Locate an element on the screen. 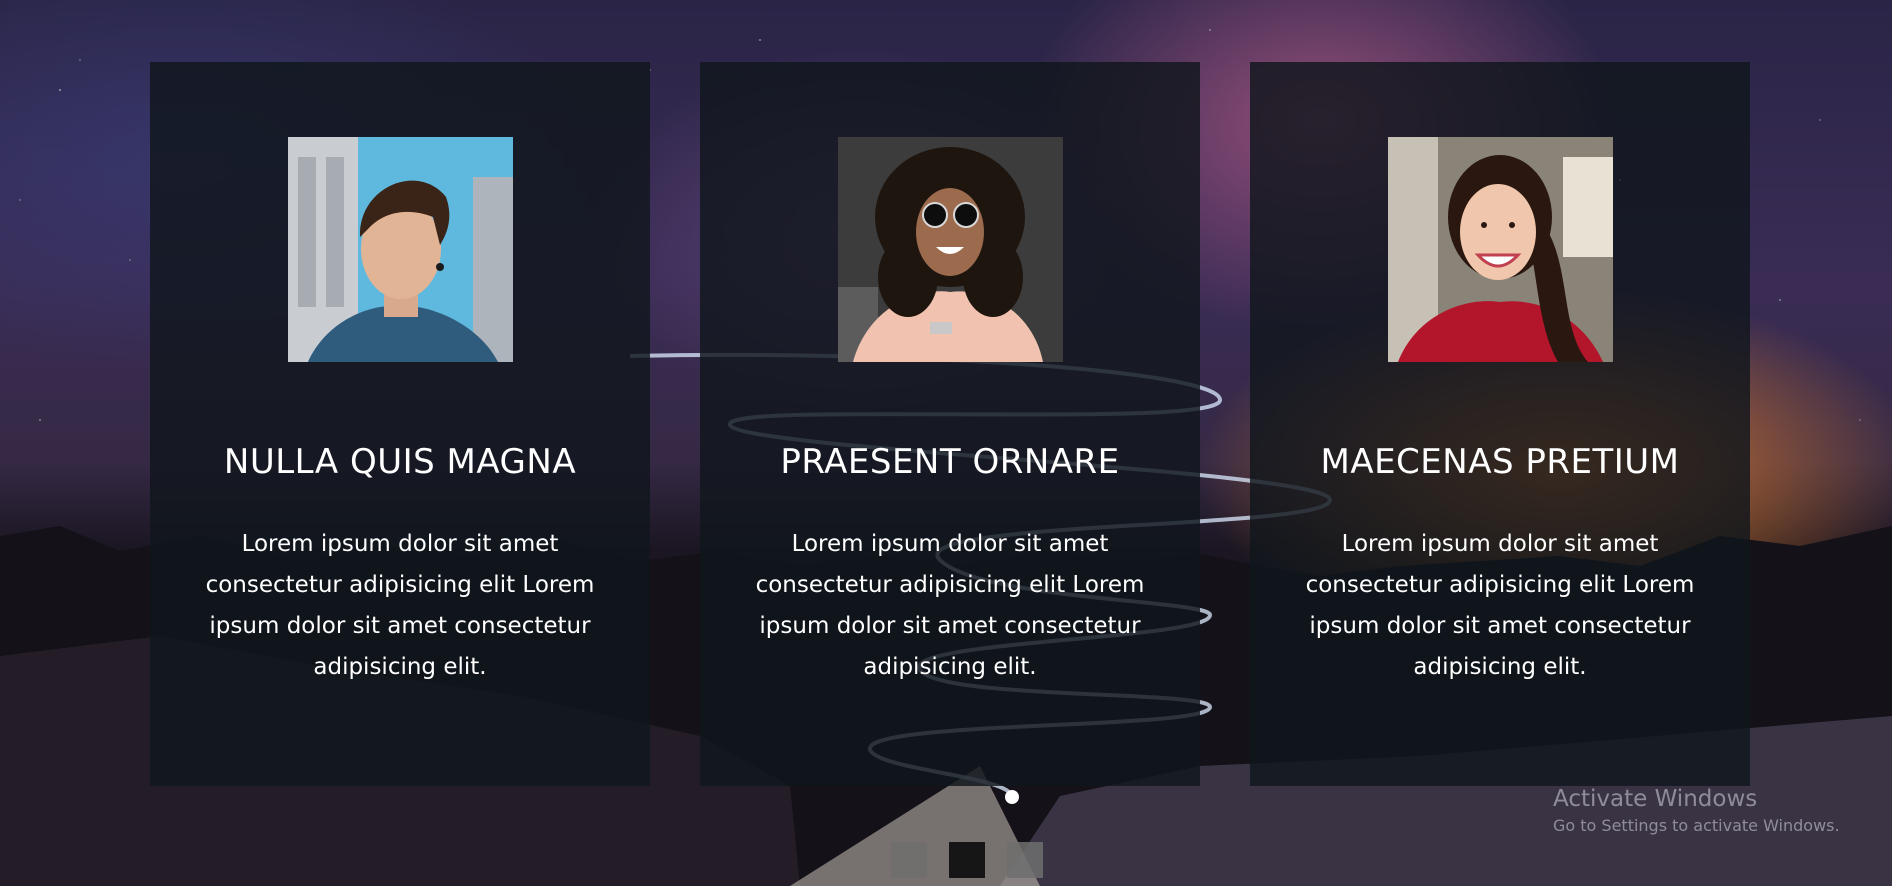  woman-smiling-portrait-icon is located at coordinates (1500, 249).